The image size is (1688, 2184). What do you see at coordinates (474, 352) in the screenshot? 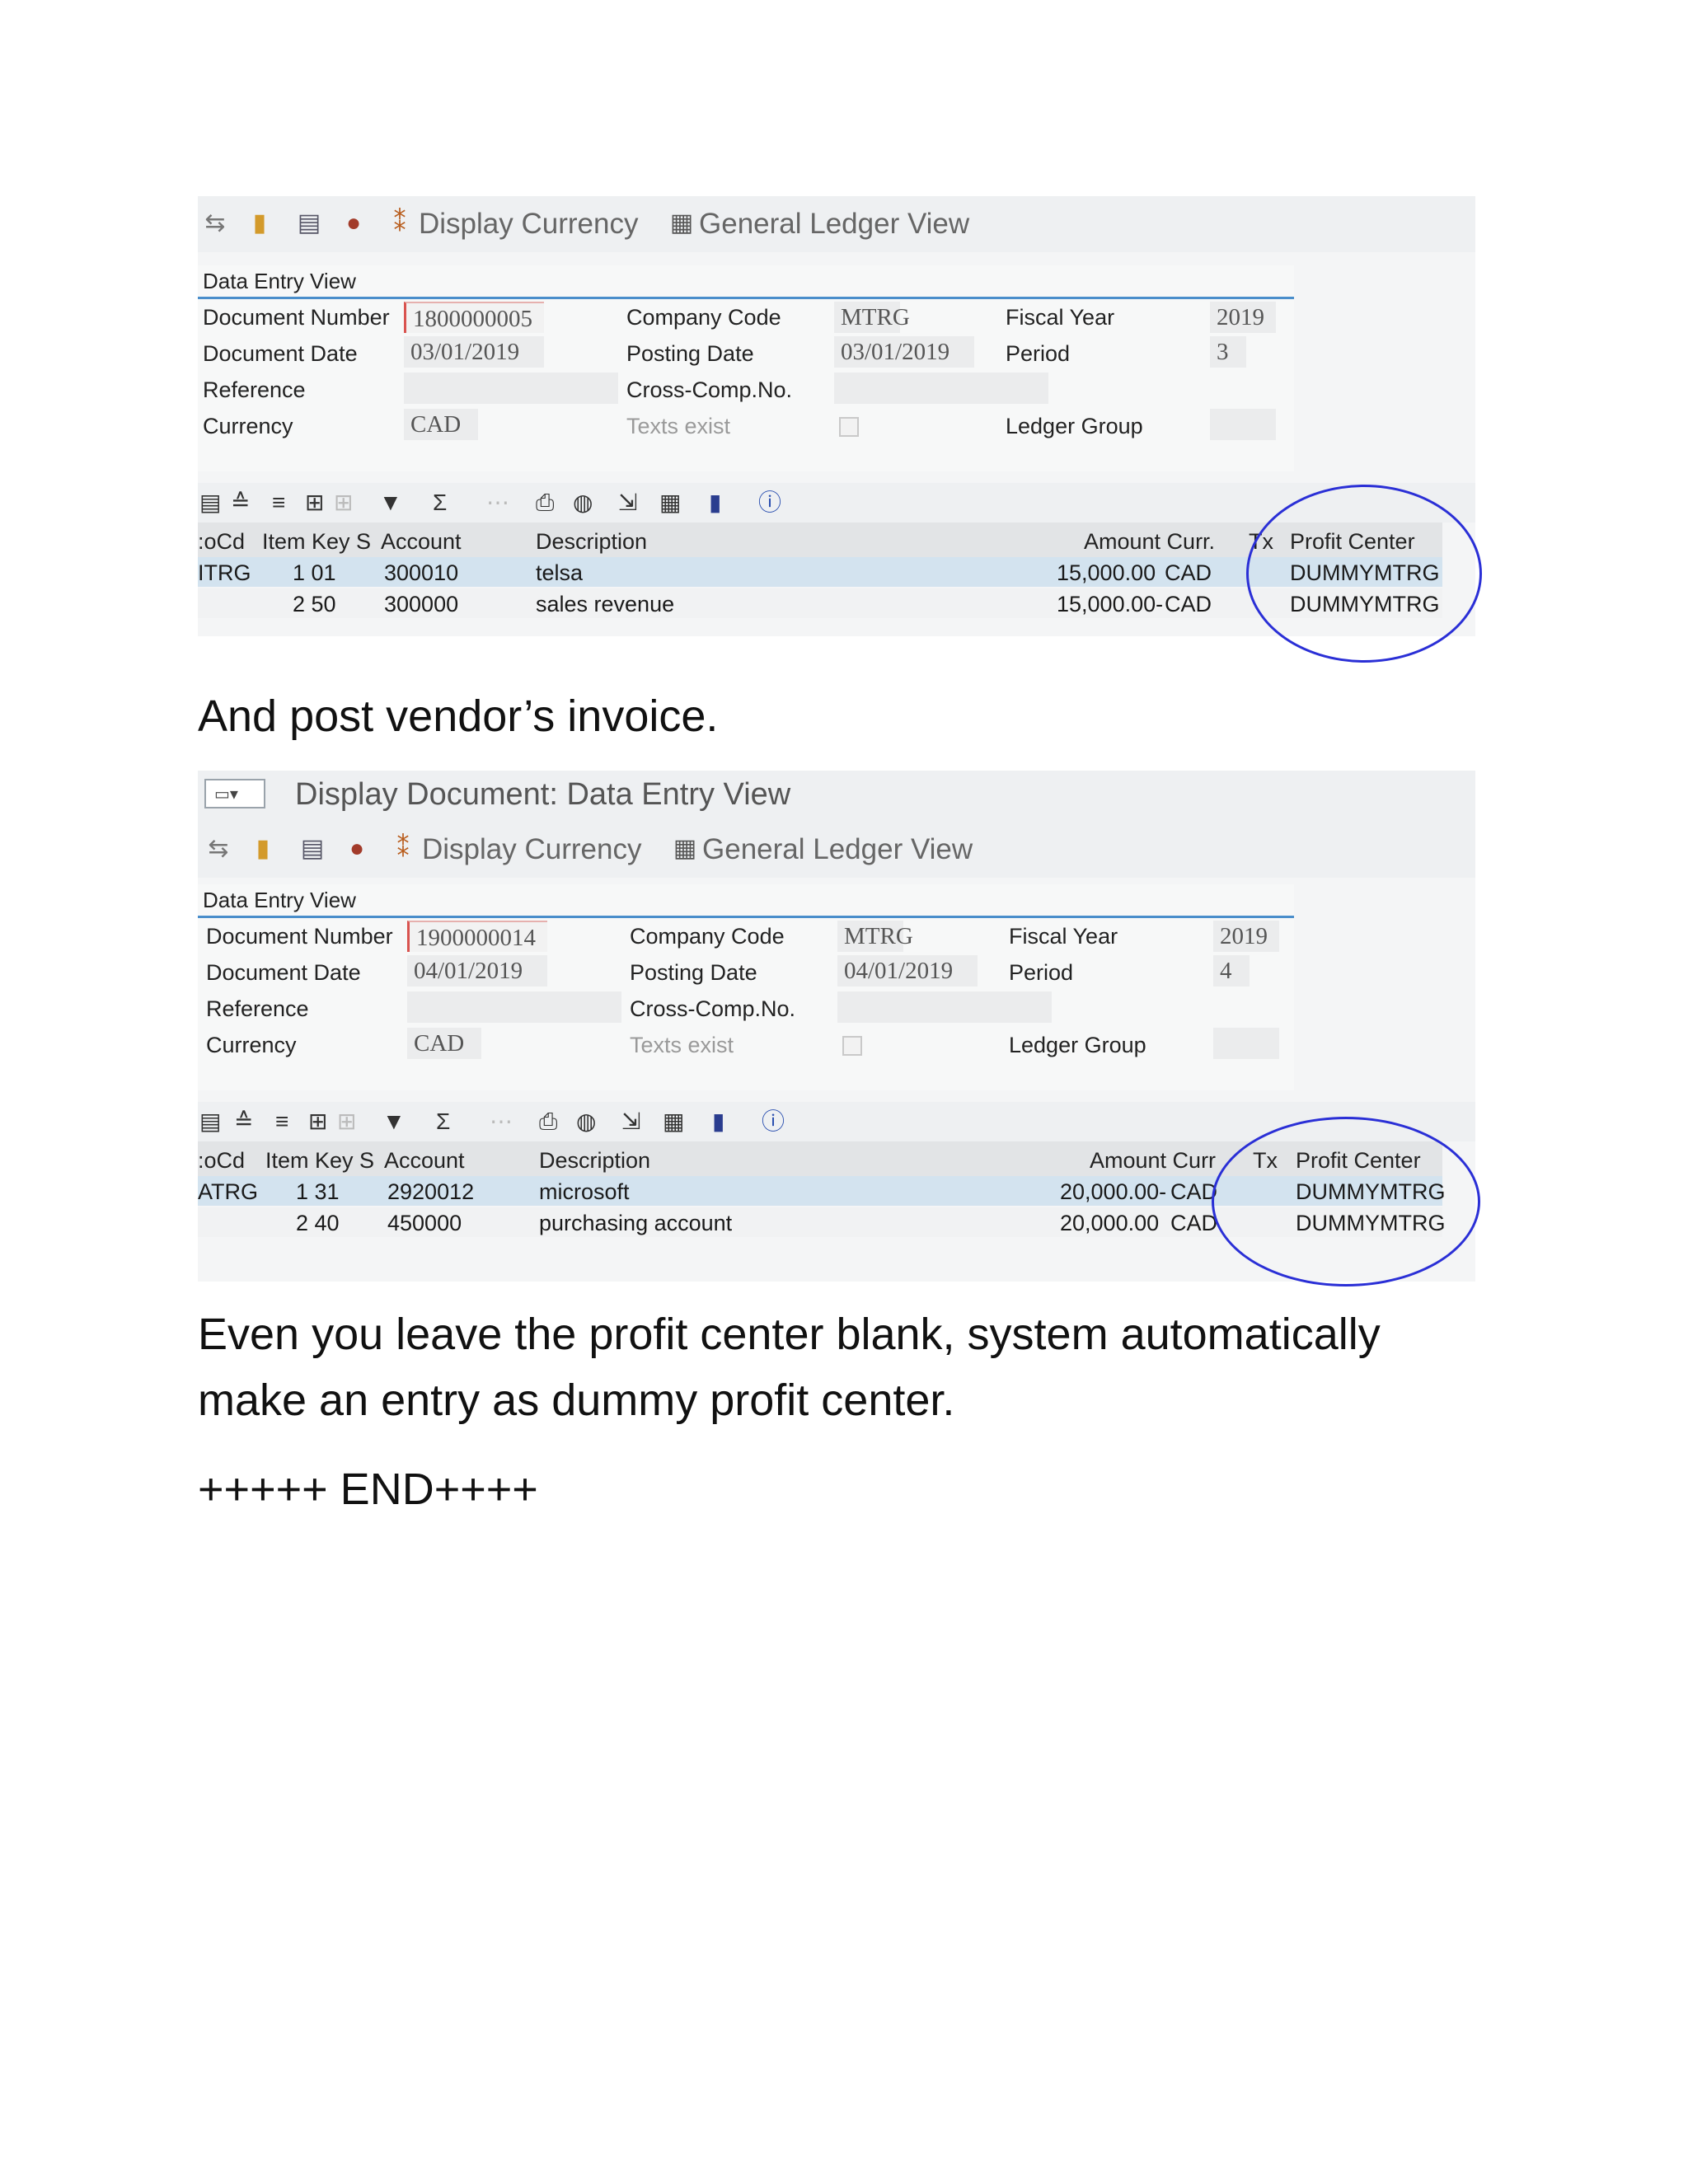
I see `document-date-field: 03/01/2019` at bounding box center [474, 352].